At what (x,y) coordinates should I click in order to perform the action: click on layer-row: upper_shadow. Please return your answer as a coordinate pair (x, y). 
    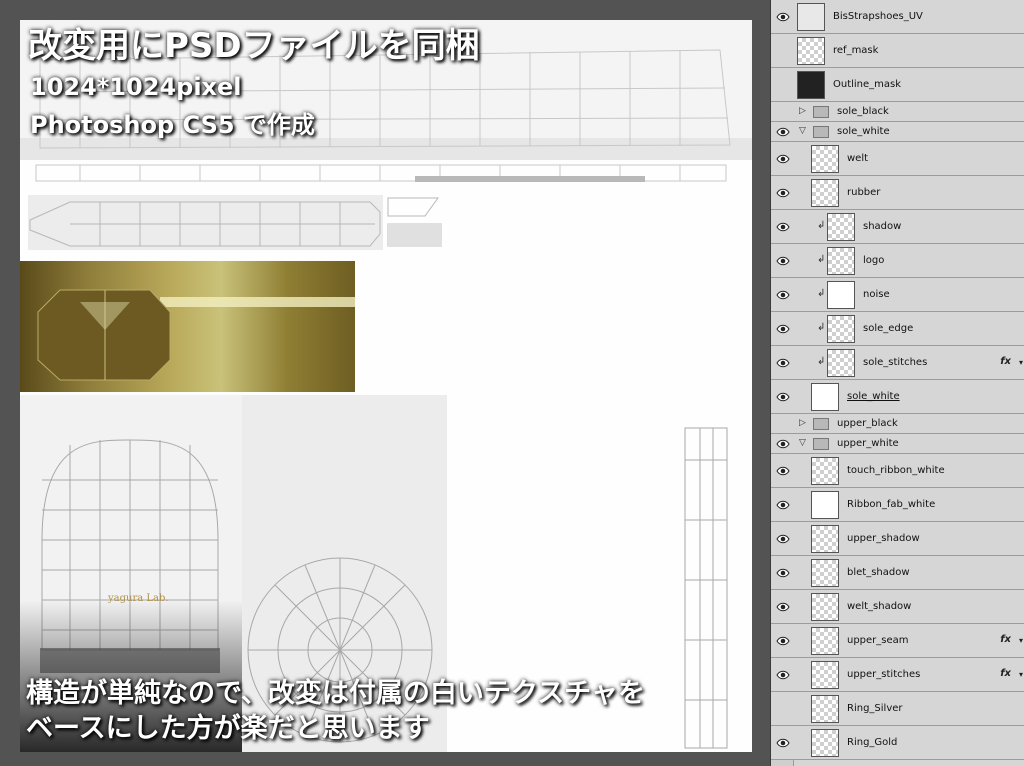
    Looking at the image, I should click on (897, 539).